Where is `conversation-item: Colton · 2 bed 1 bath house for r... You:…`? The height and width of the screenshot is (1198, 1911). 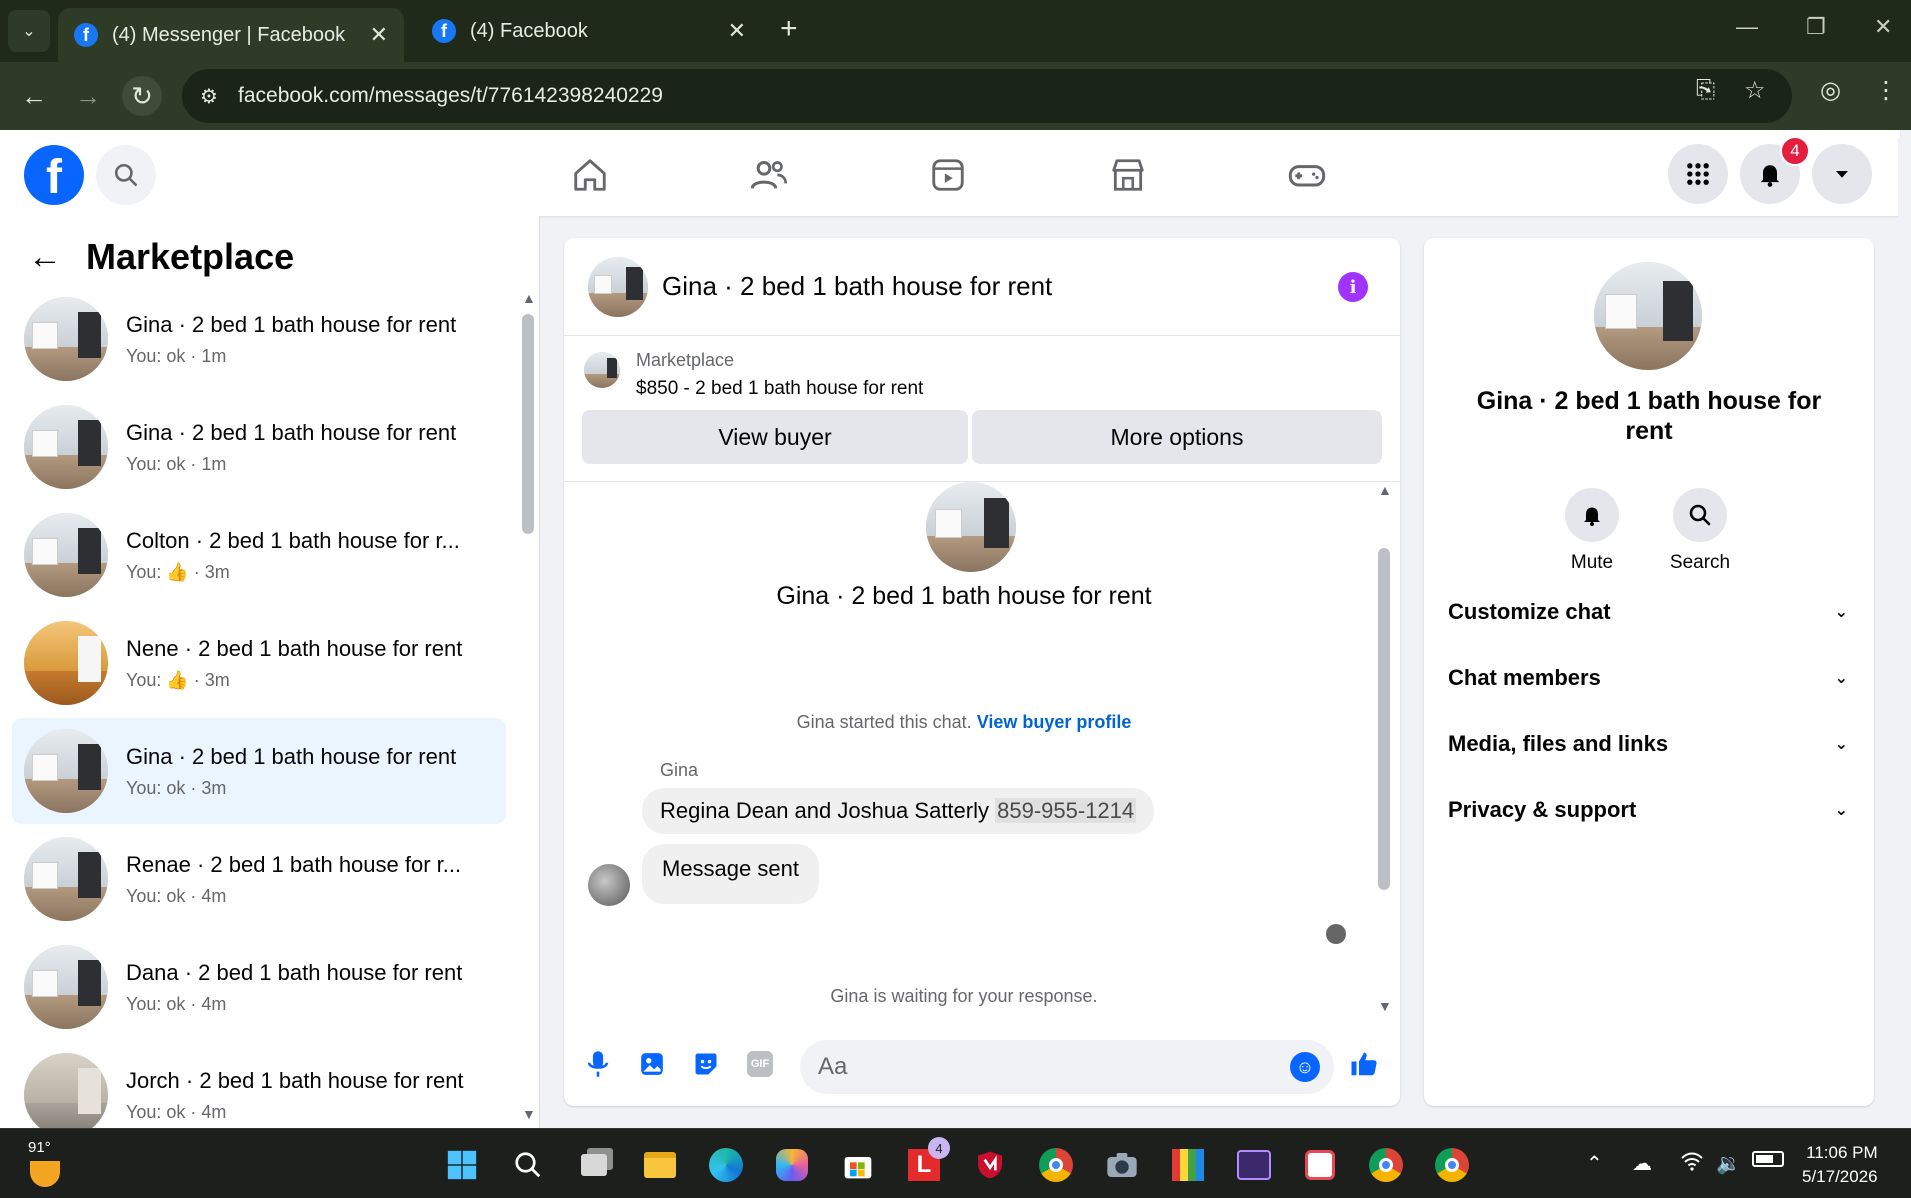
conversation-item: Colton · 2 bed 1 bath house for r... You:… is located at coordinates (259, 555).